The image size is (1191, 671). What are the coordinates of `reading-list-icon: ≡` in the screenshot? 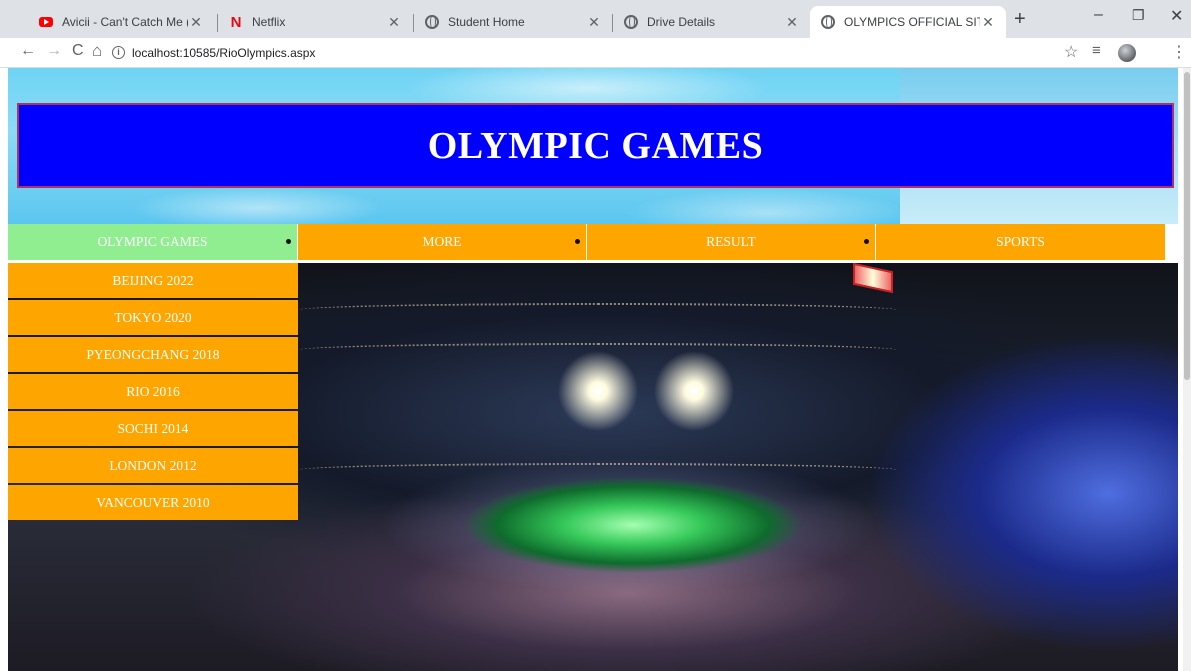 It's located at (1096, 50).